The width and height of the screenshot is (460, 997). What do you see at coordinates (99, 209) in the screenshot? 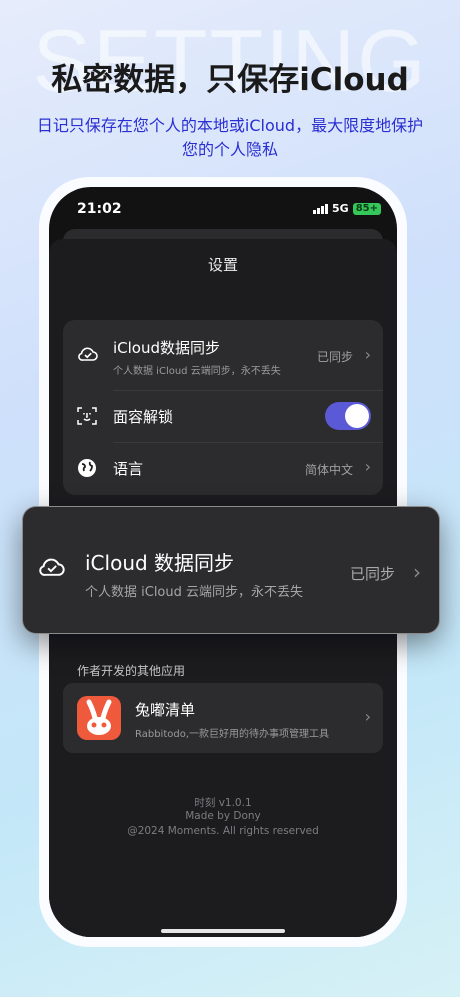
I see `status-time: 21:02` at bounding box center [99, 209].